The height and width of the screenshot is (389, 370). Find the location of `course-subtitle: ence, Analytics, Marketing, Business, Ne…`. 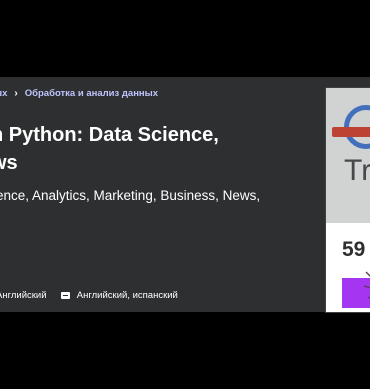

course-subtitle: ence, Analytics, Marketing, Business, Ne… is located at coordinates (159, 195).